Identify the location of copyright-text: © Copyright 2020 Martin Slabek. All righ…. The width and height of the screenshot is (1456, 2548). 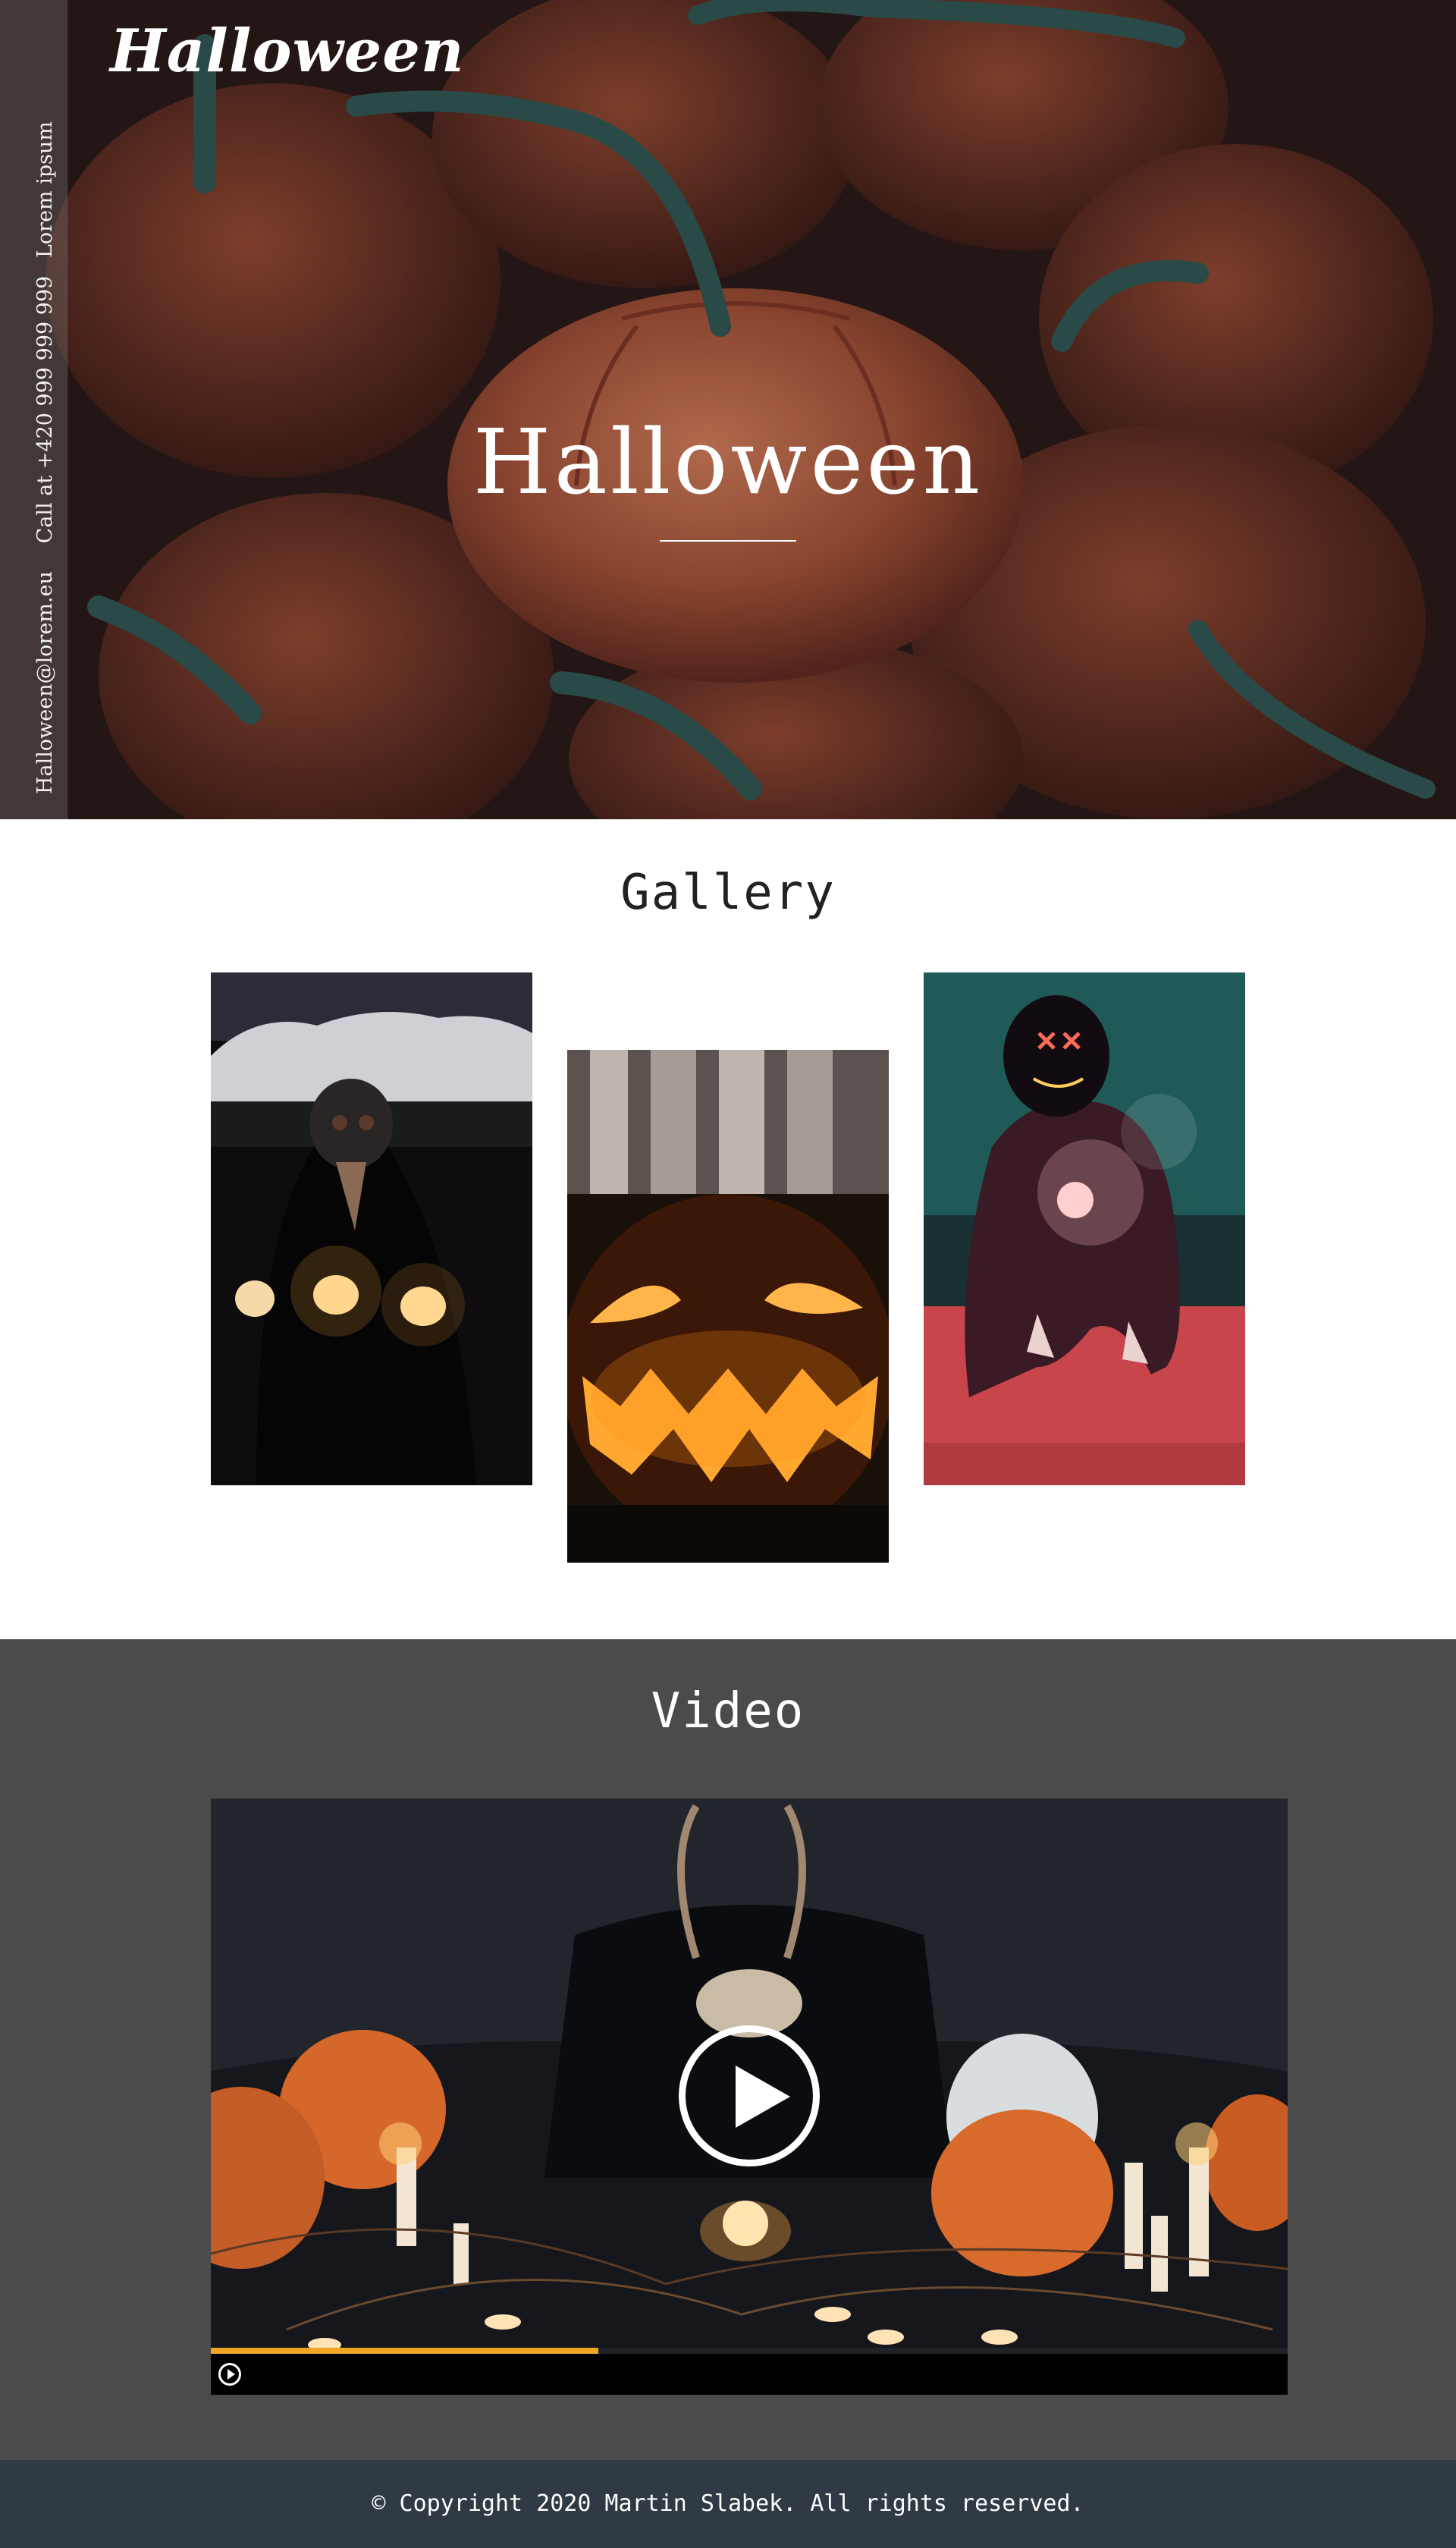
(728, 2503).